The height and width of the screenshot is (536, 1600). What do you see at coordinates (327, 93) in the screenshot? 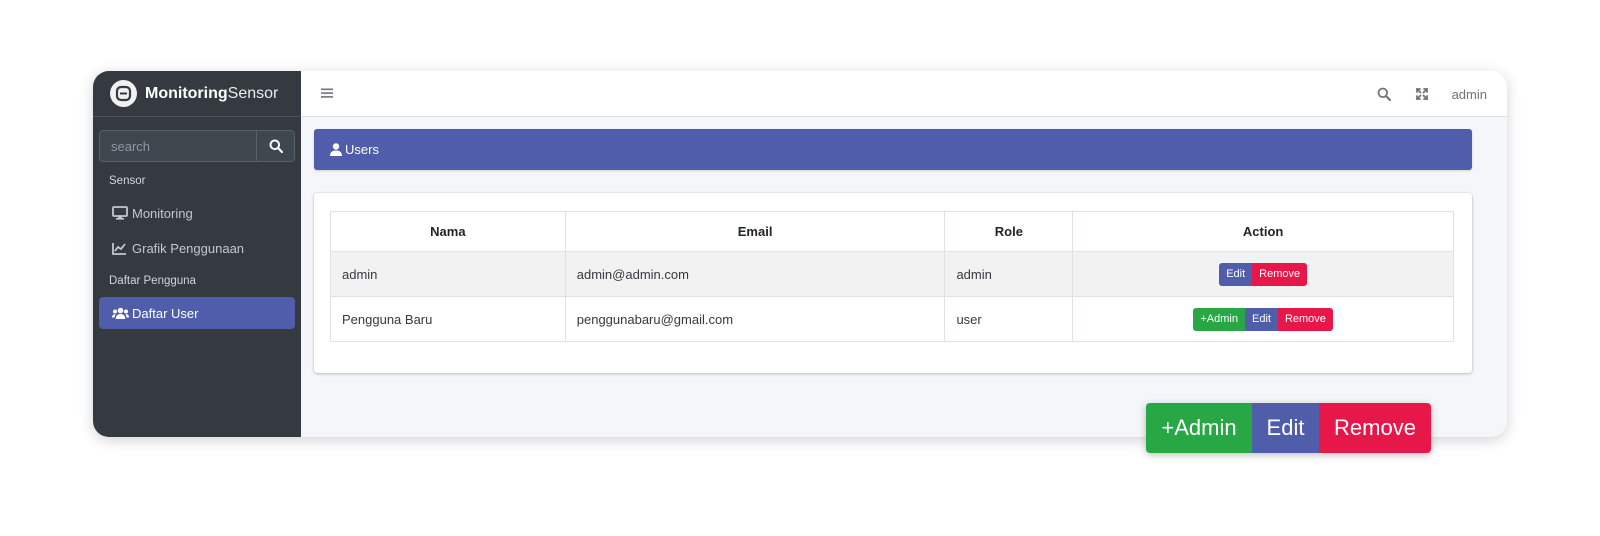
I see `menu-toggle-icon` at bounding box center [327, 93].